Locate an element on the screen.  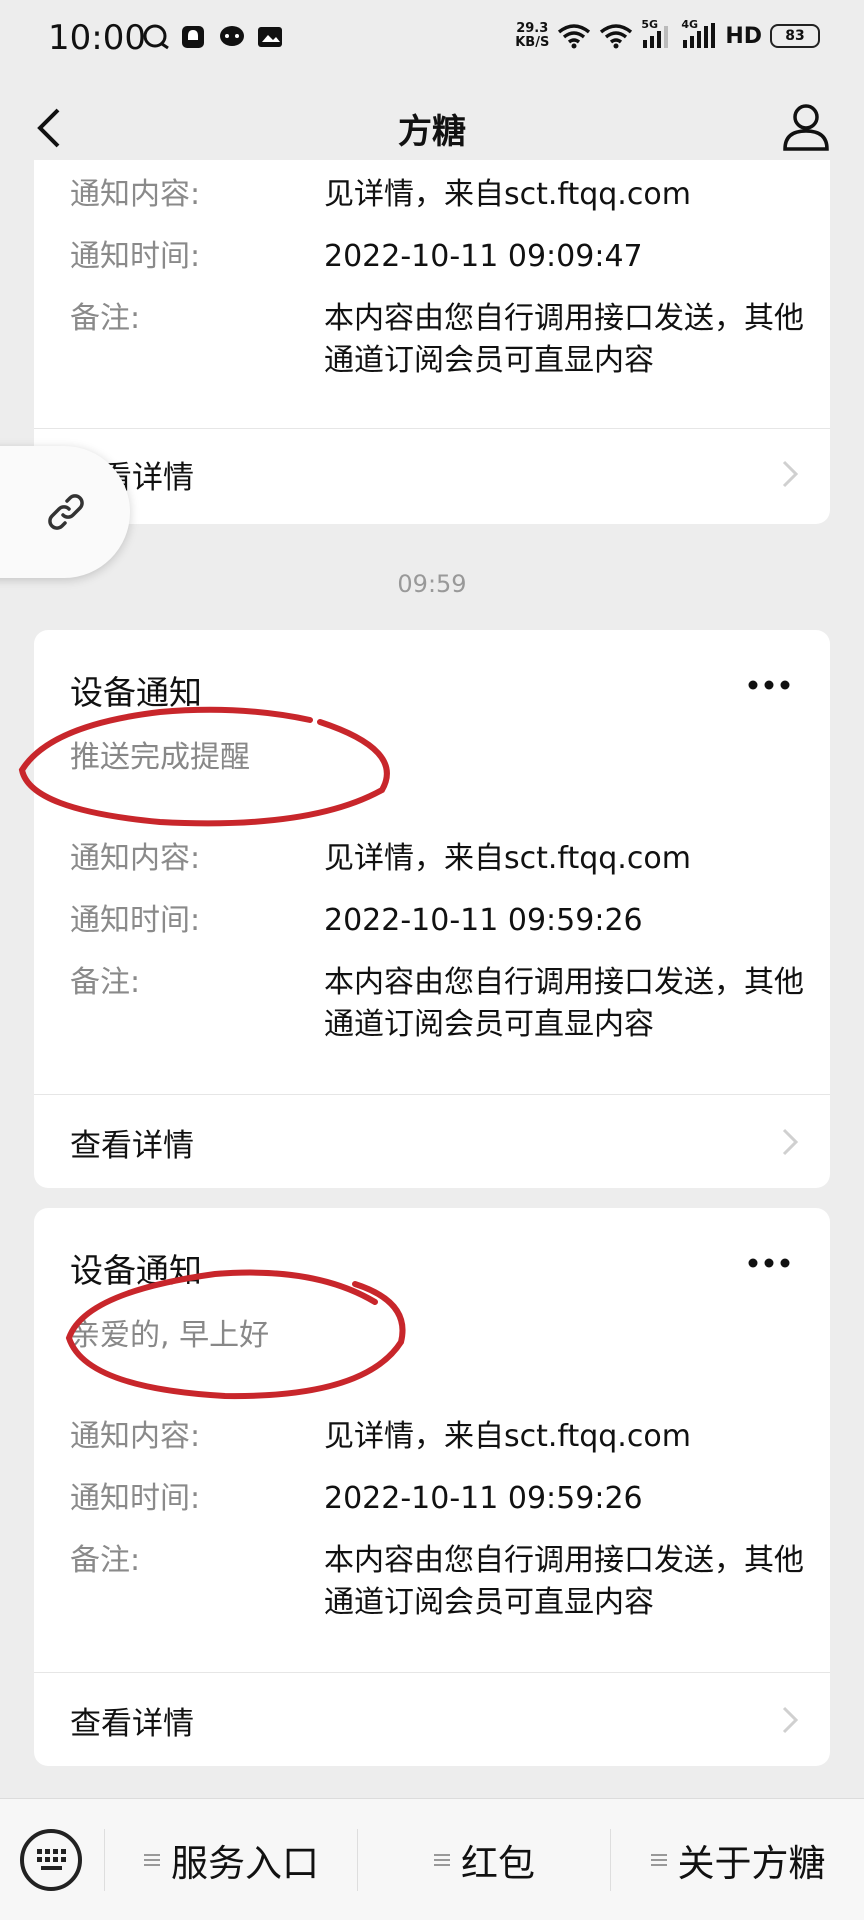
user-icon is located at coordinates (806, 127).